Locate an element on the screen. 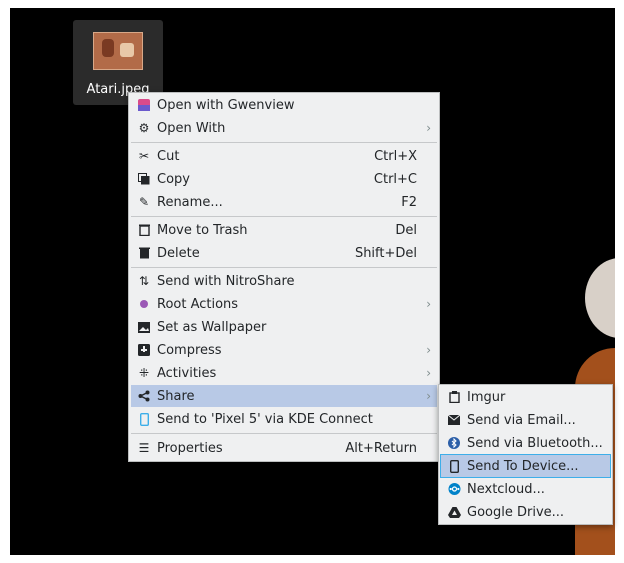 The image size is (624, 563). root-actions-icon is located at coordinates (144, 304).